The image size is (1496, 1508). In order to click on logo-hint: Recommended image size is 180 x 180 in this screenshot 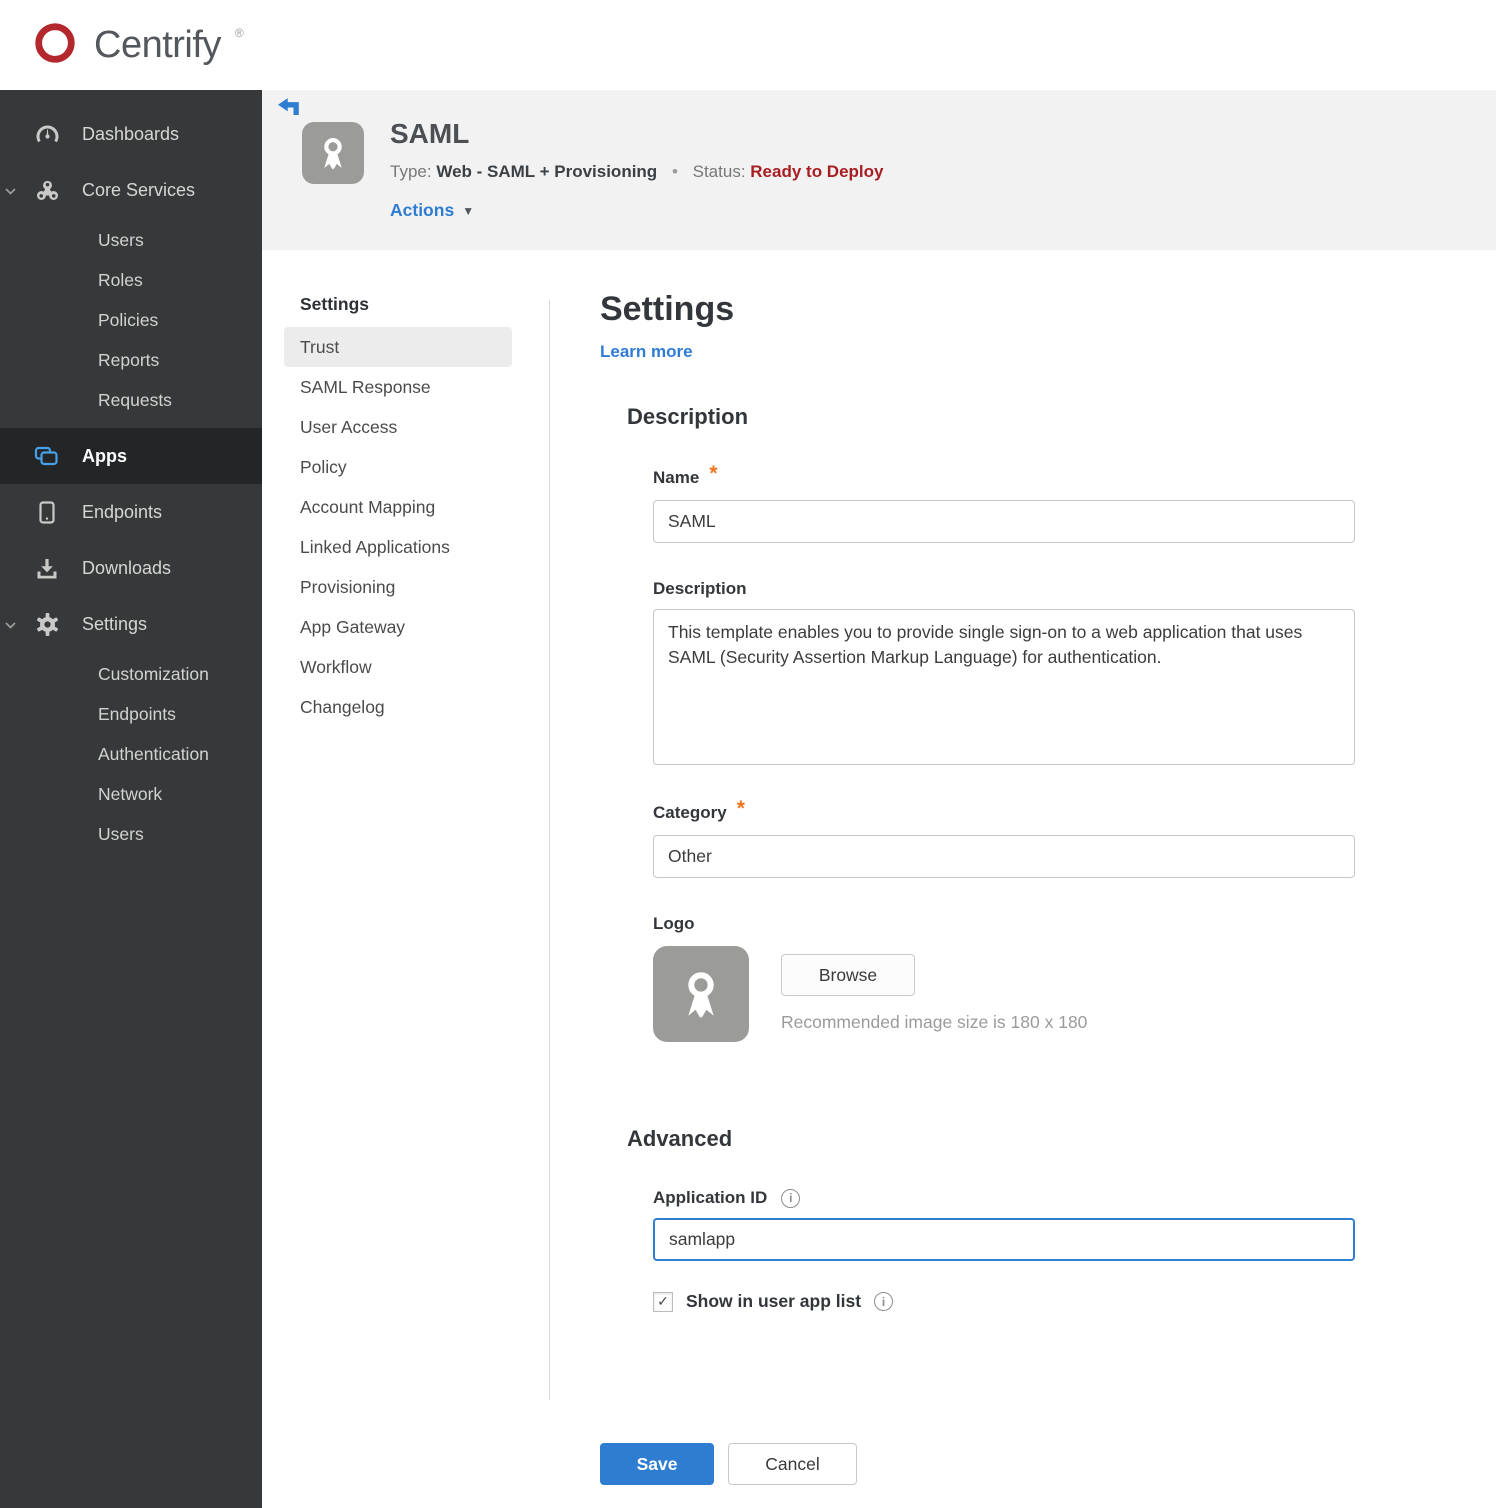, I will do `click(934, 1022)`.